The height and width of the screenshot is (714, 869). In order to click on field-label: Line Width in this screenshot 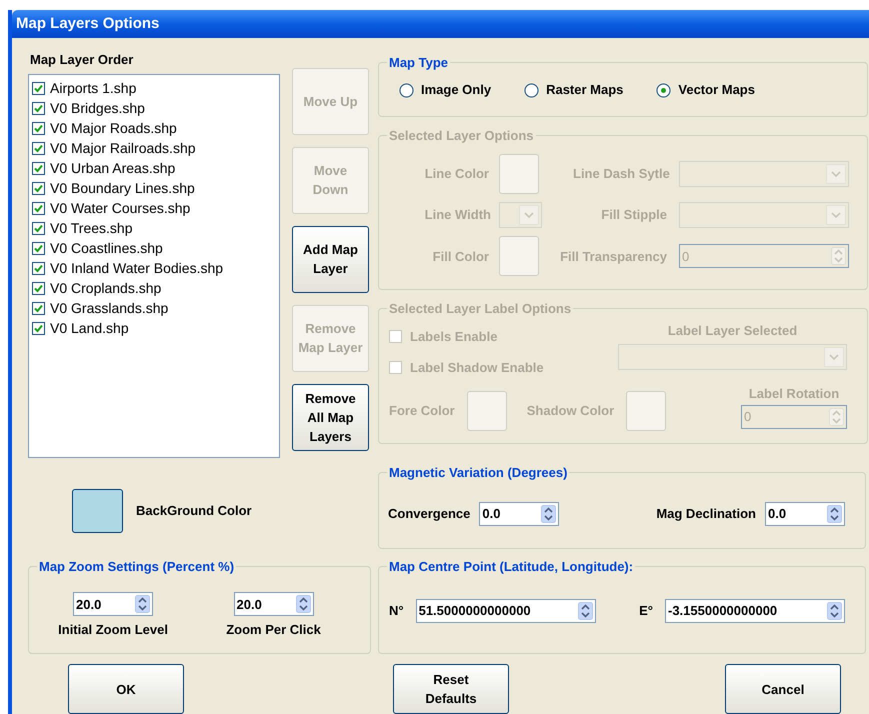, I will do `click(457, 215)`.